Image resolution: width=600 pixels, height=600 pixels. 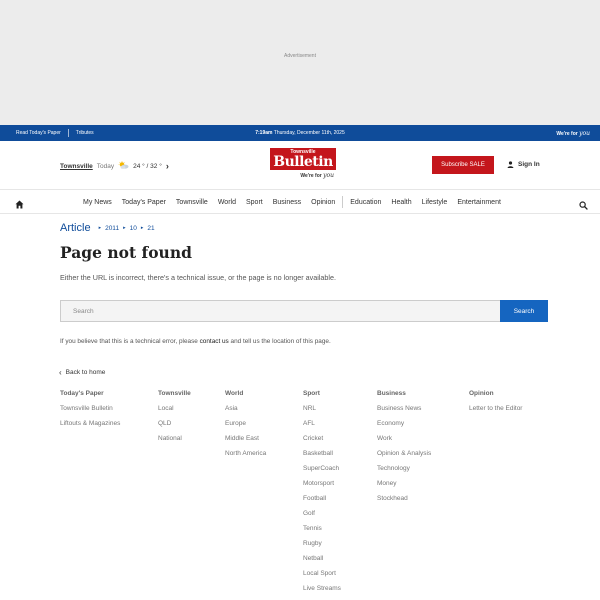 I want to click on logo-tagline-b: you, so click(x=328, y=175).